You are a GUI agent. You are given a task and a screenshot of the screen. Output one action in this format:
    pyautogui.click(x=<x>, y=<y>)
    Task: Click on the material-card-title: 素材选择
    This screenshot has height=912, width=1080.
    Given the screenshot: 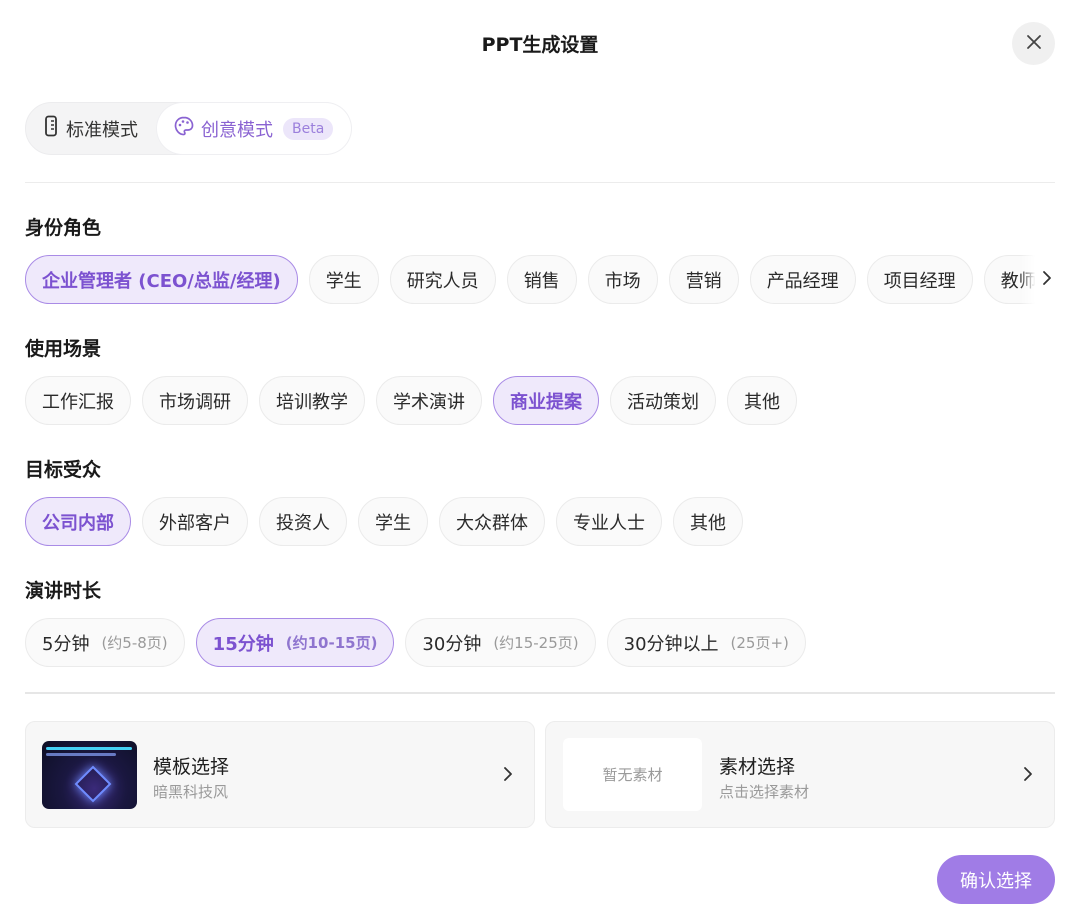 What is the action you would take?
    pyautogui.click(x=757, y=767)
    